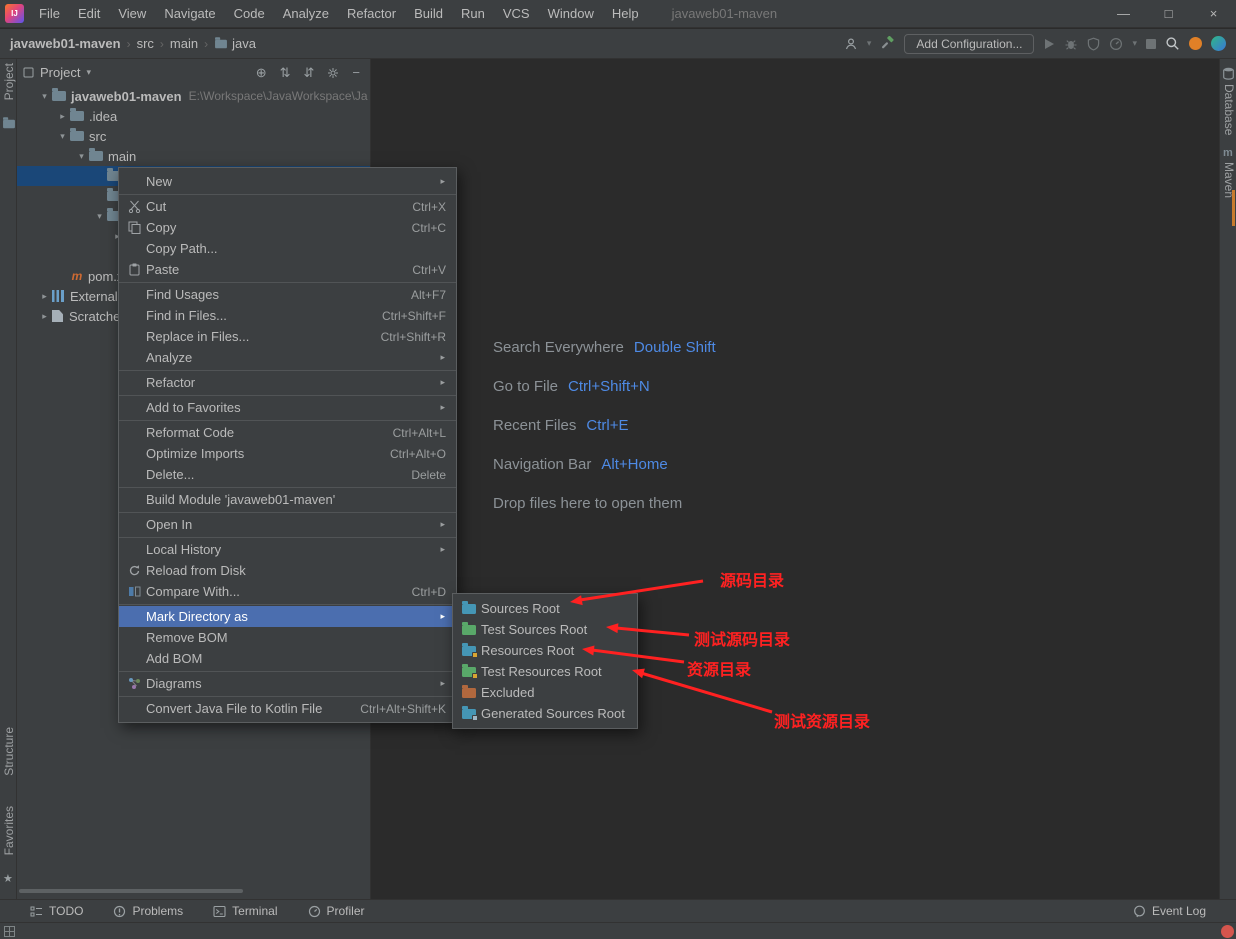  Describe the element at coordinates (49, 13) in the screenshot. I see `menu-file: File` at that location.